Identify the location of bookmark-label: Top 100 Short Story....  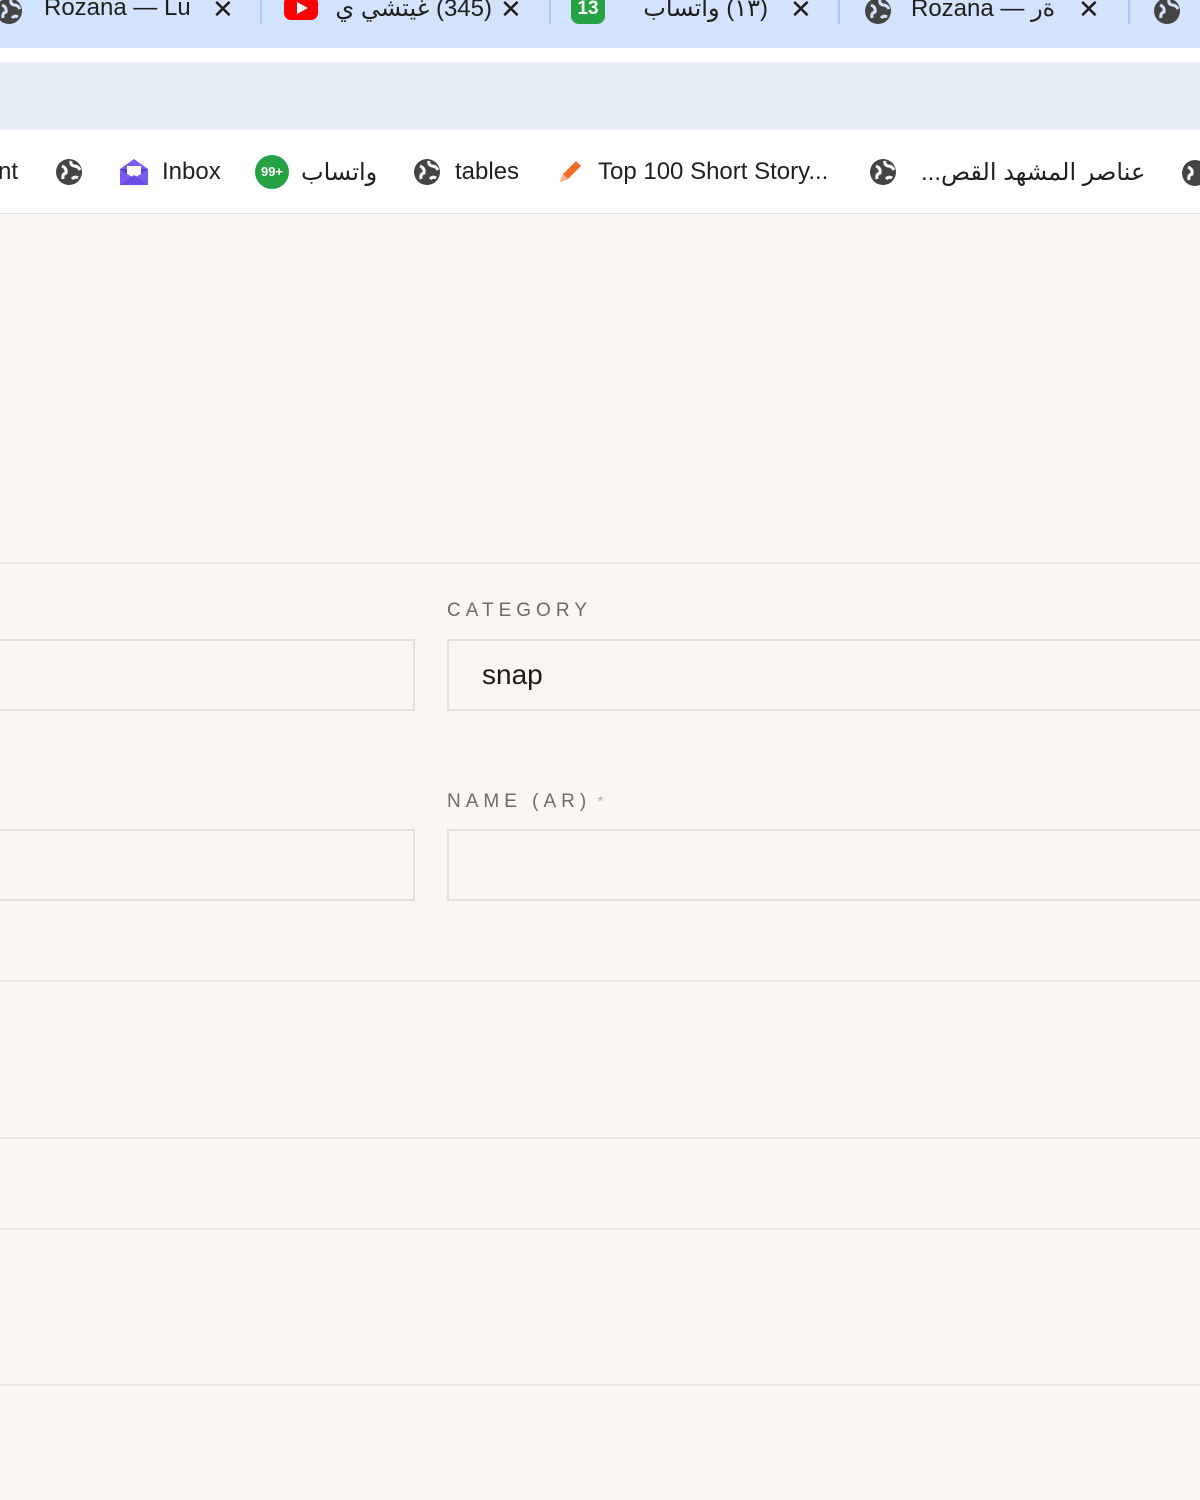
(713, 171).